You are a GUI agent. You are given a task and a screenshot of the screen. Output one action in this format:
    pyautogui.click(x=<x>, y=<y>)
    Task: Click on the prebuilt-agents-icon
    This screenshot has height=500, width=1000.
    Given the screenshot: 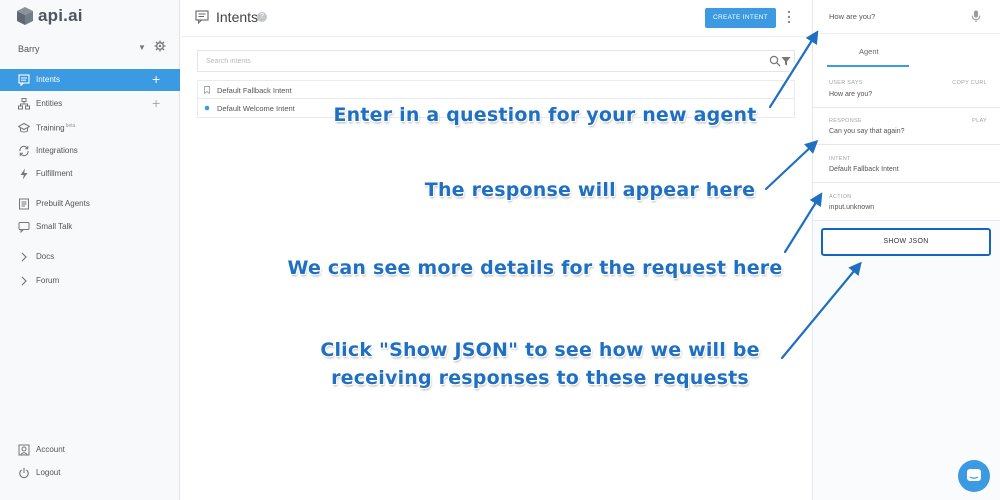 What is the action you would take?
    pyautogui.click(x=24, y=204)
    